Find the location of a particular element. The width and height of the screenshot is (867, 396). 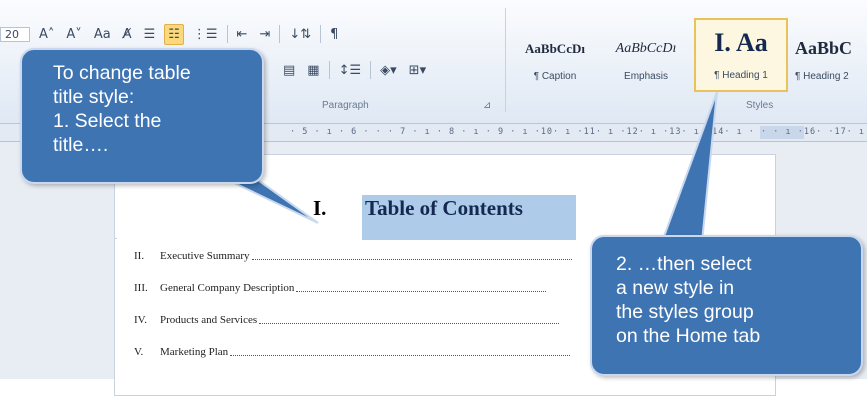

callout-line: To change table is located at coordinates (122, 73).